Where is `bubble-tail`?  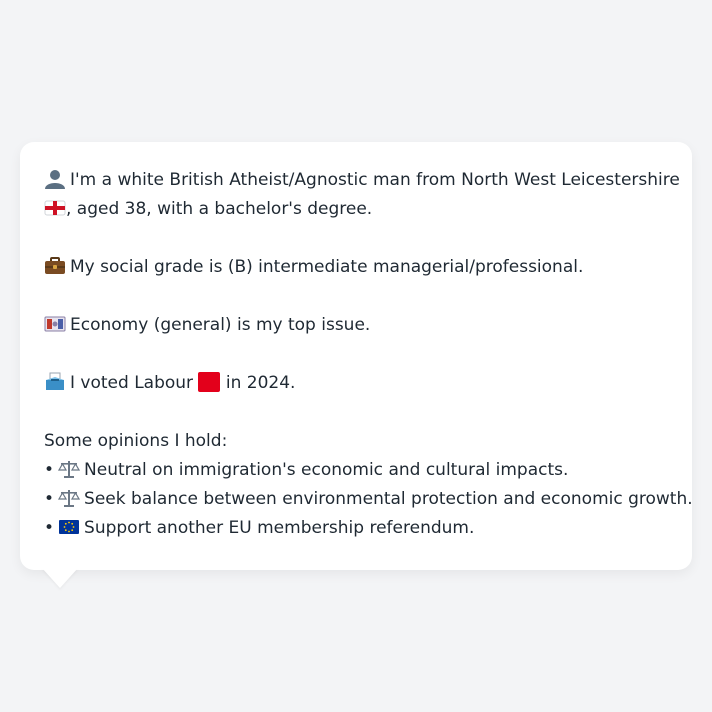 bubble-tail is located at coordinates (60, 578).